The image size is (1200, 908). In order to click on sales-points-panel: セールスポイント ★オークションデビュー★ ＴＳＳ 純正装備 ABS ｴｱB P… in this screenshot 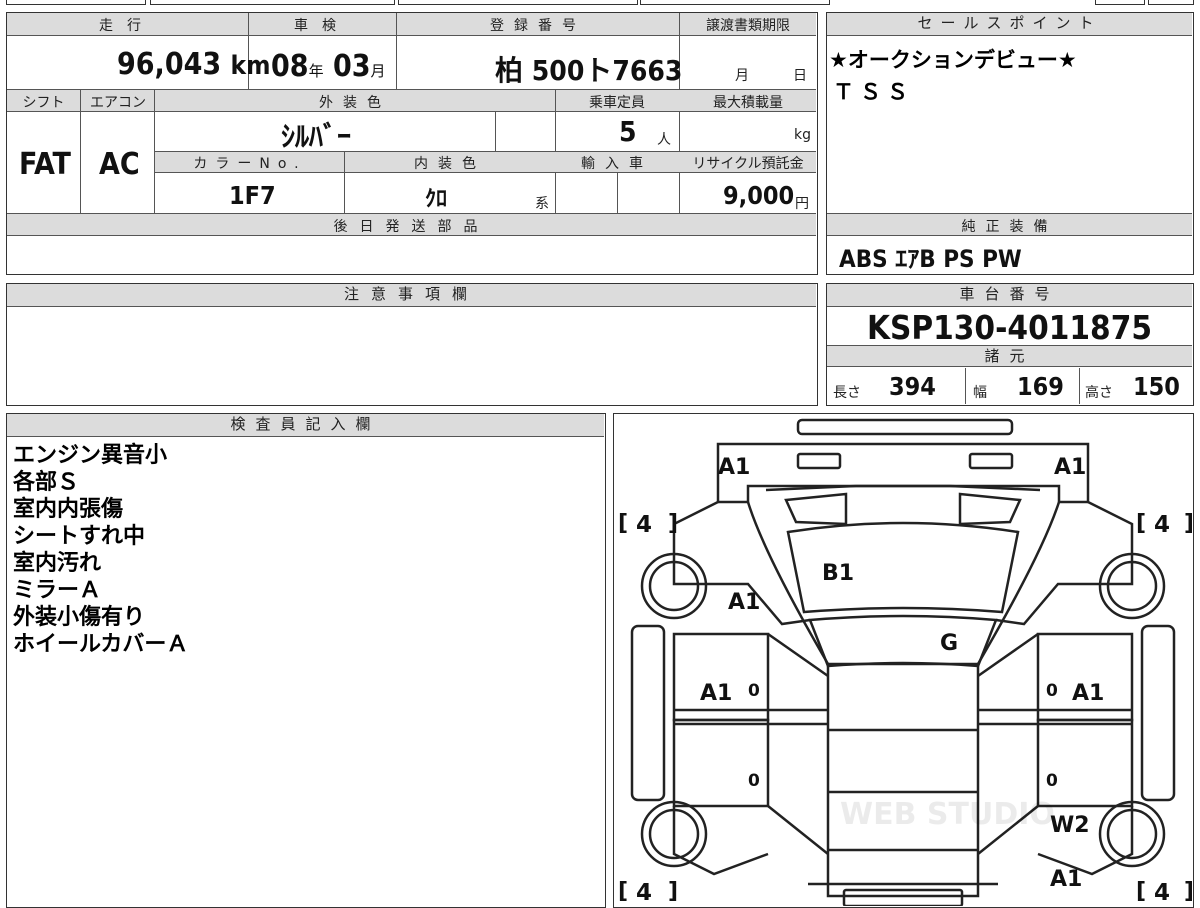, I will do `click(1010, 143)`.